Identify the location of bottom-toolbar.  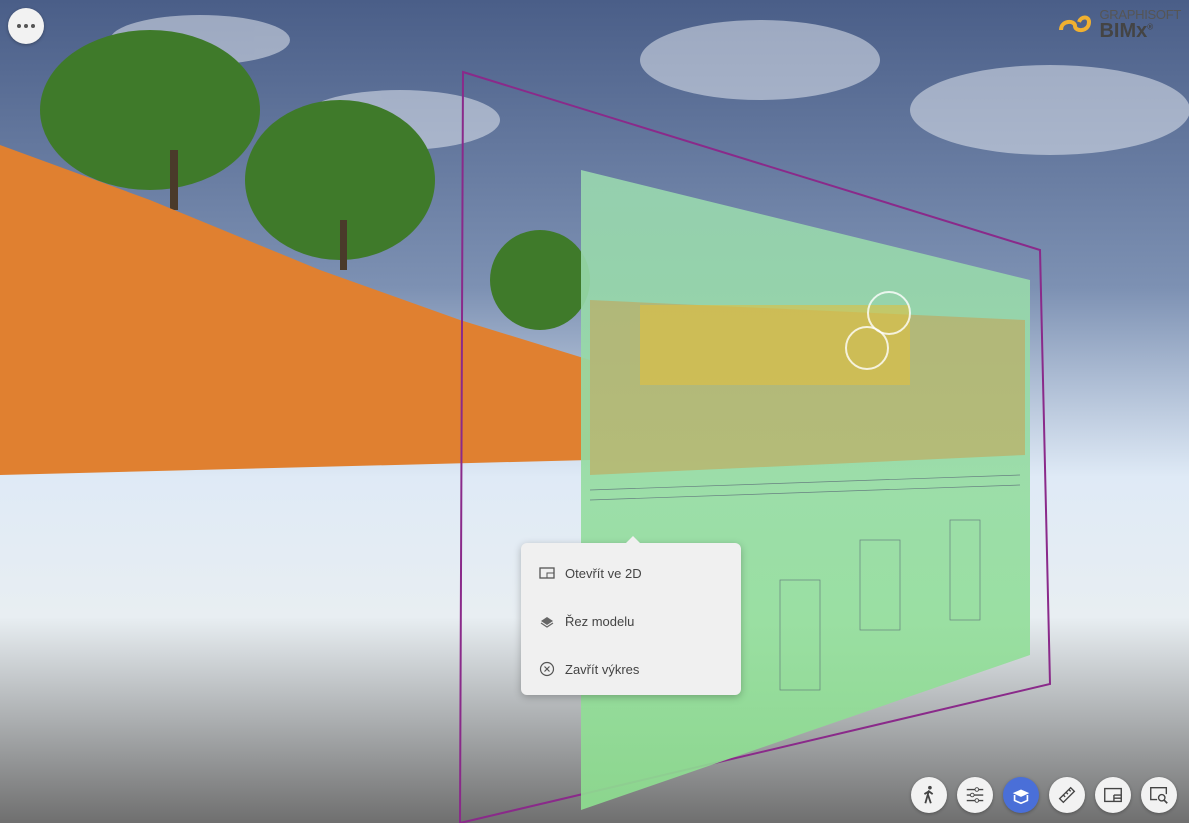
(1044, 795).